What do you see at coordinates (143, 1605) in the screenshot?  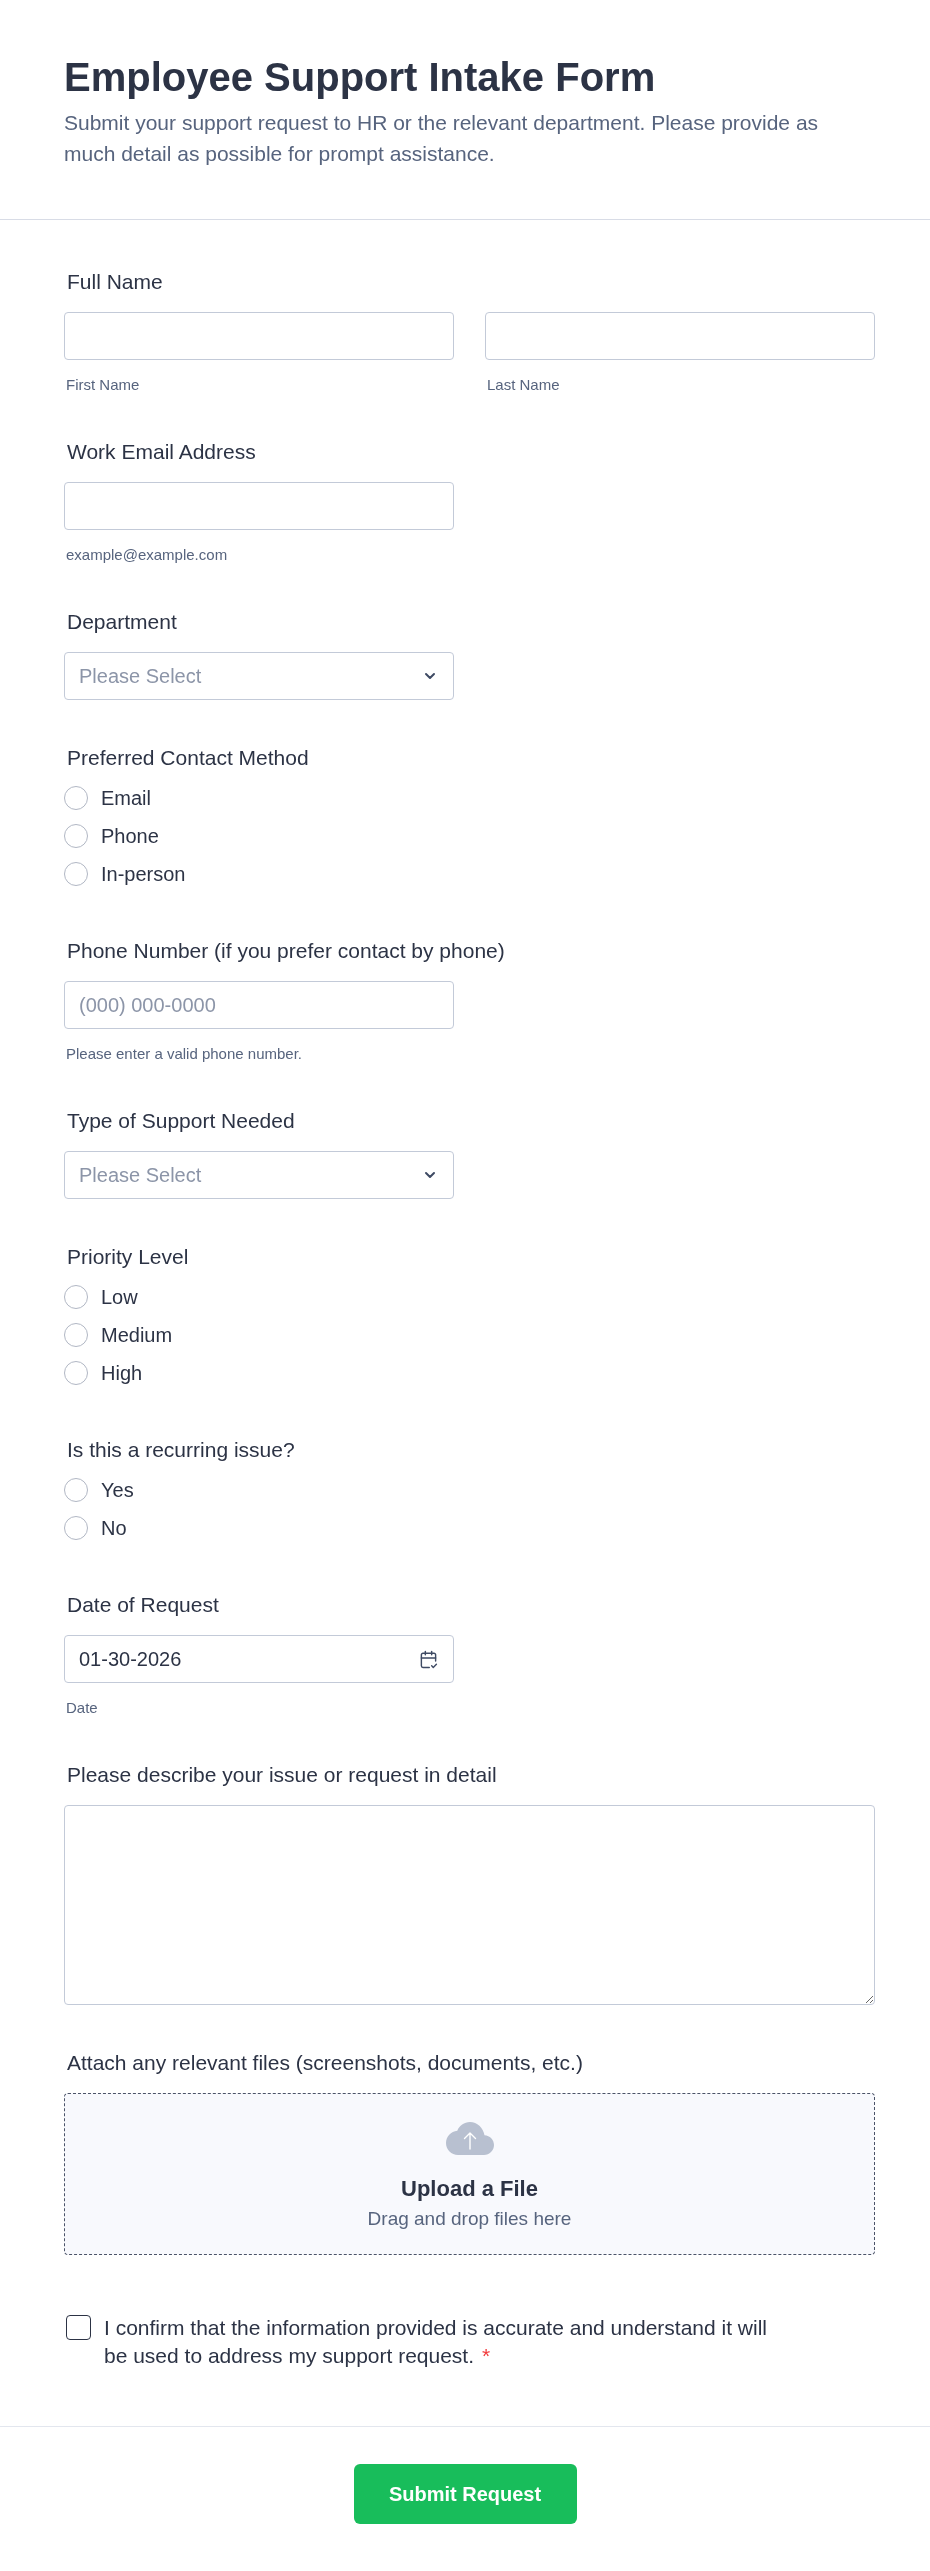 I see `field-label: Date of Request` at bounding box center [143, 1605].